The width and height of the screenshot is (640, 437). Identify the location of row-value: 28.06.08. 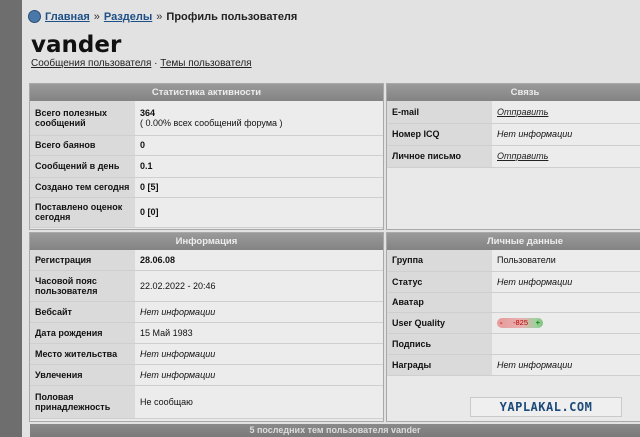
(259, 260).